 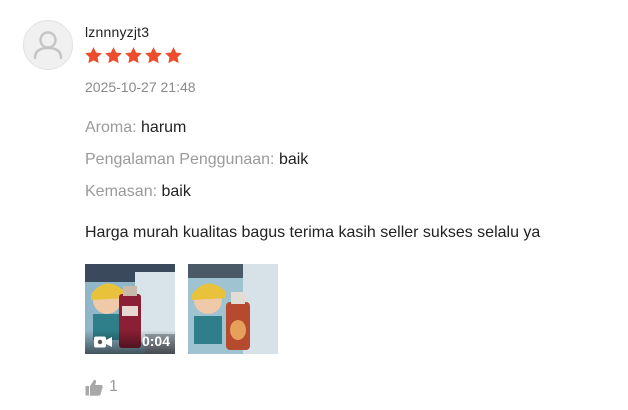 What do you see at coordinates (140, 87) in the screenshot?
I see `review-timestamp: 2025-10-27 21:48` at bounding box center [140, 87].